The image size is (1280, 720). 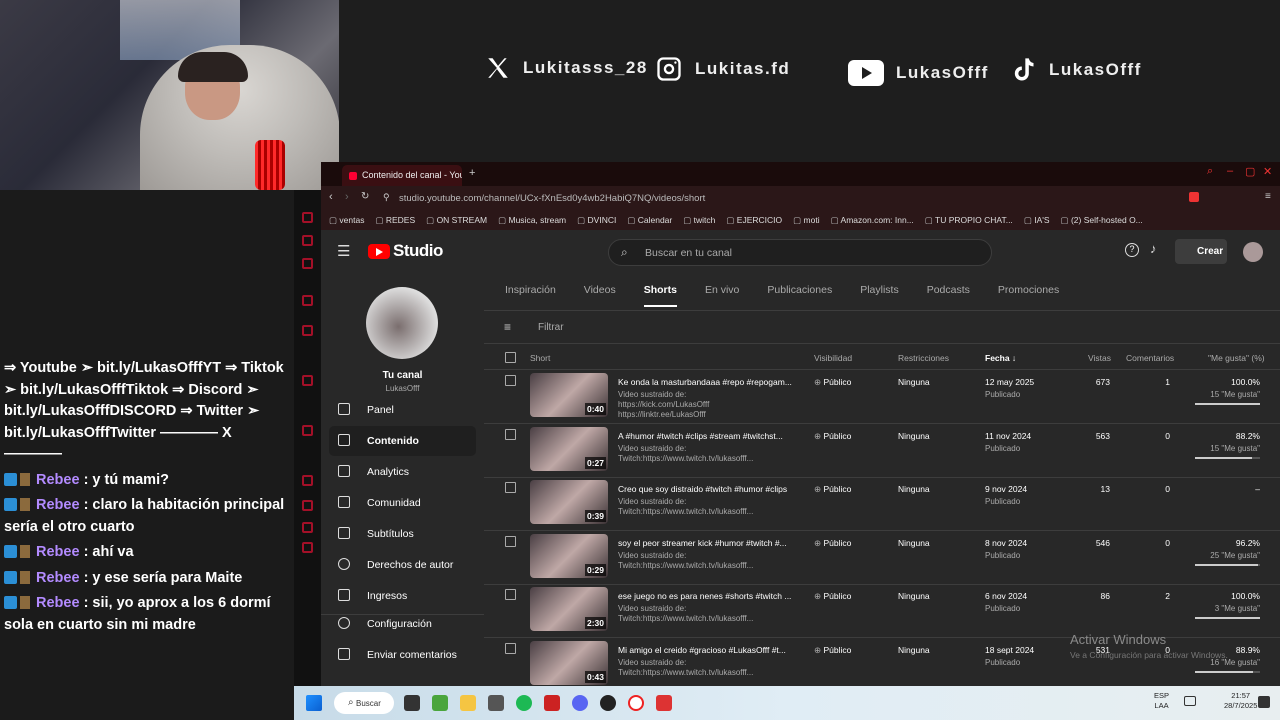 What do you see at coordinates (1236, 358) in the screenshot?
I see `col-likes: "Me gusta" (%)` at bounding box center [1236, 358].